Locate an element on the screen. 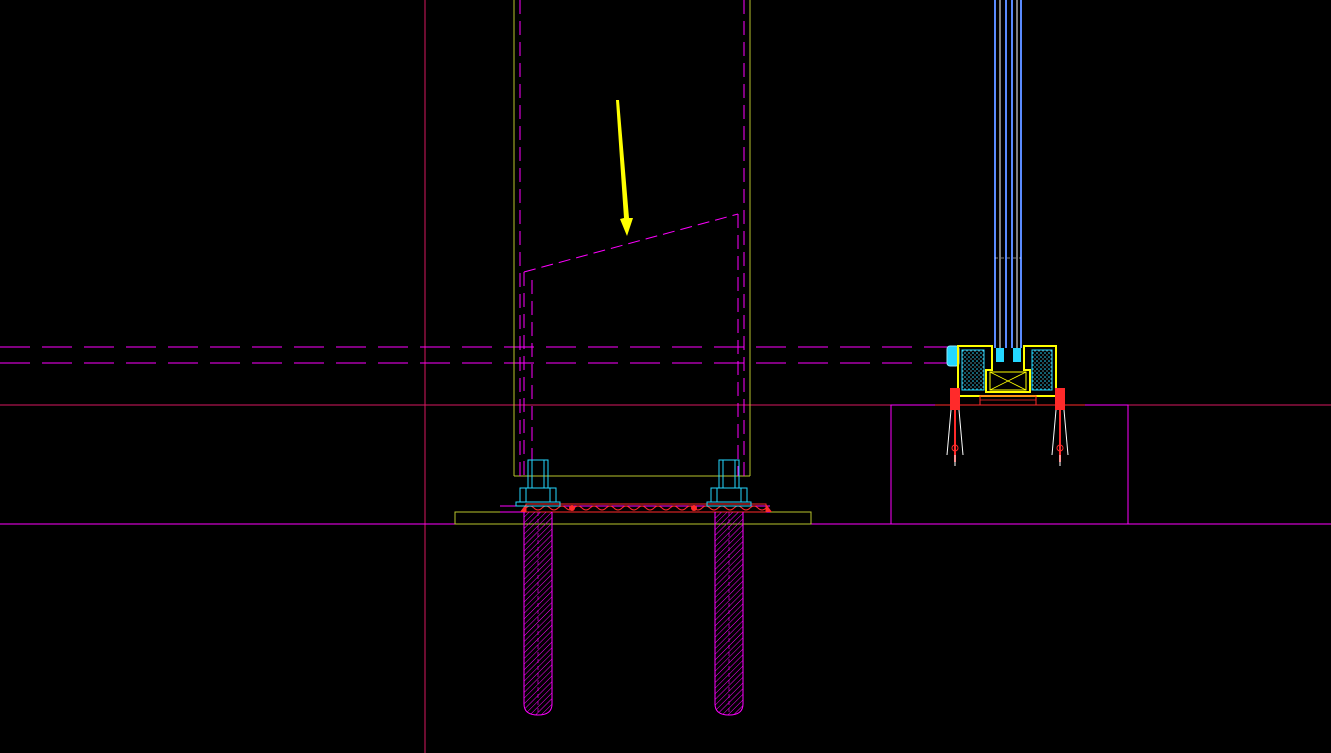 The height and width of the screenshot is (753, 1331). anchor-bolt-left is located at coordinates (538, 587).